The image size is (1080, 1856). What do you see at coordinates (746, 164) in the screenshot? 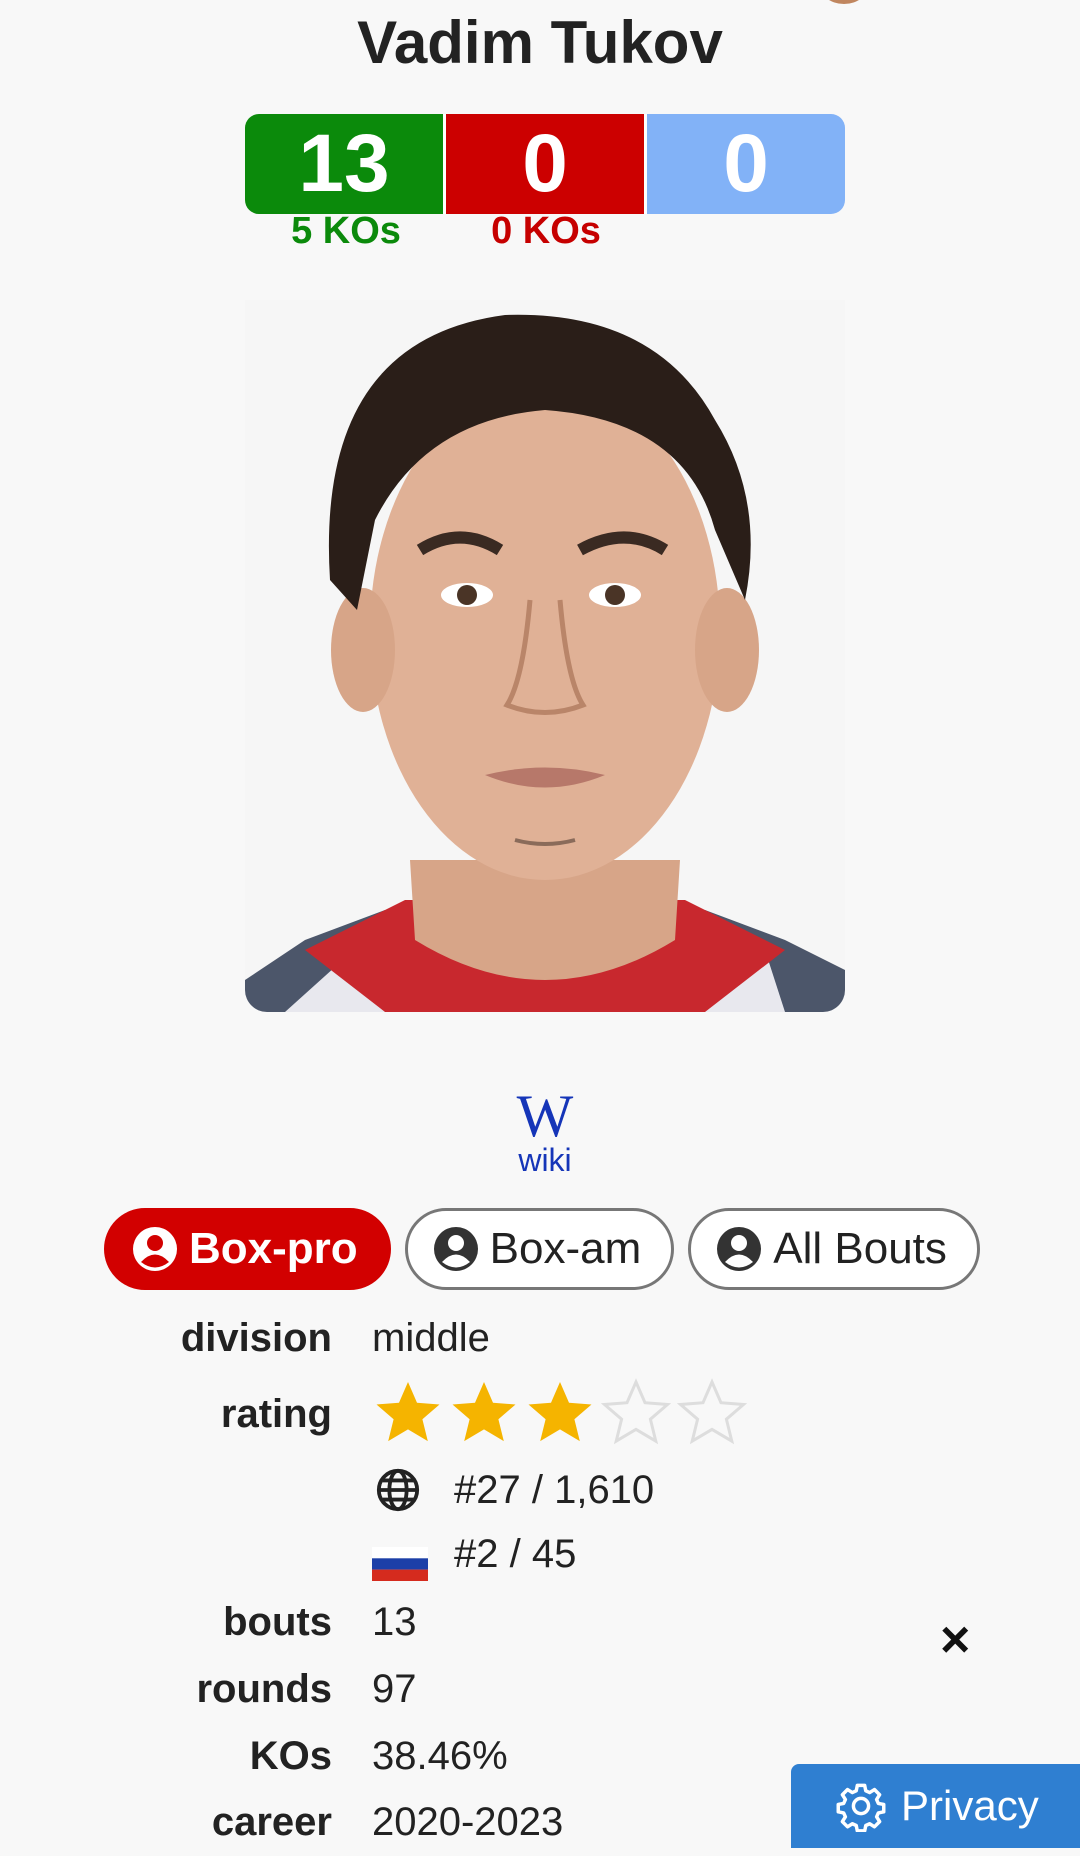
I see `draws-count: 0` at bounding box center [746, 164].